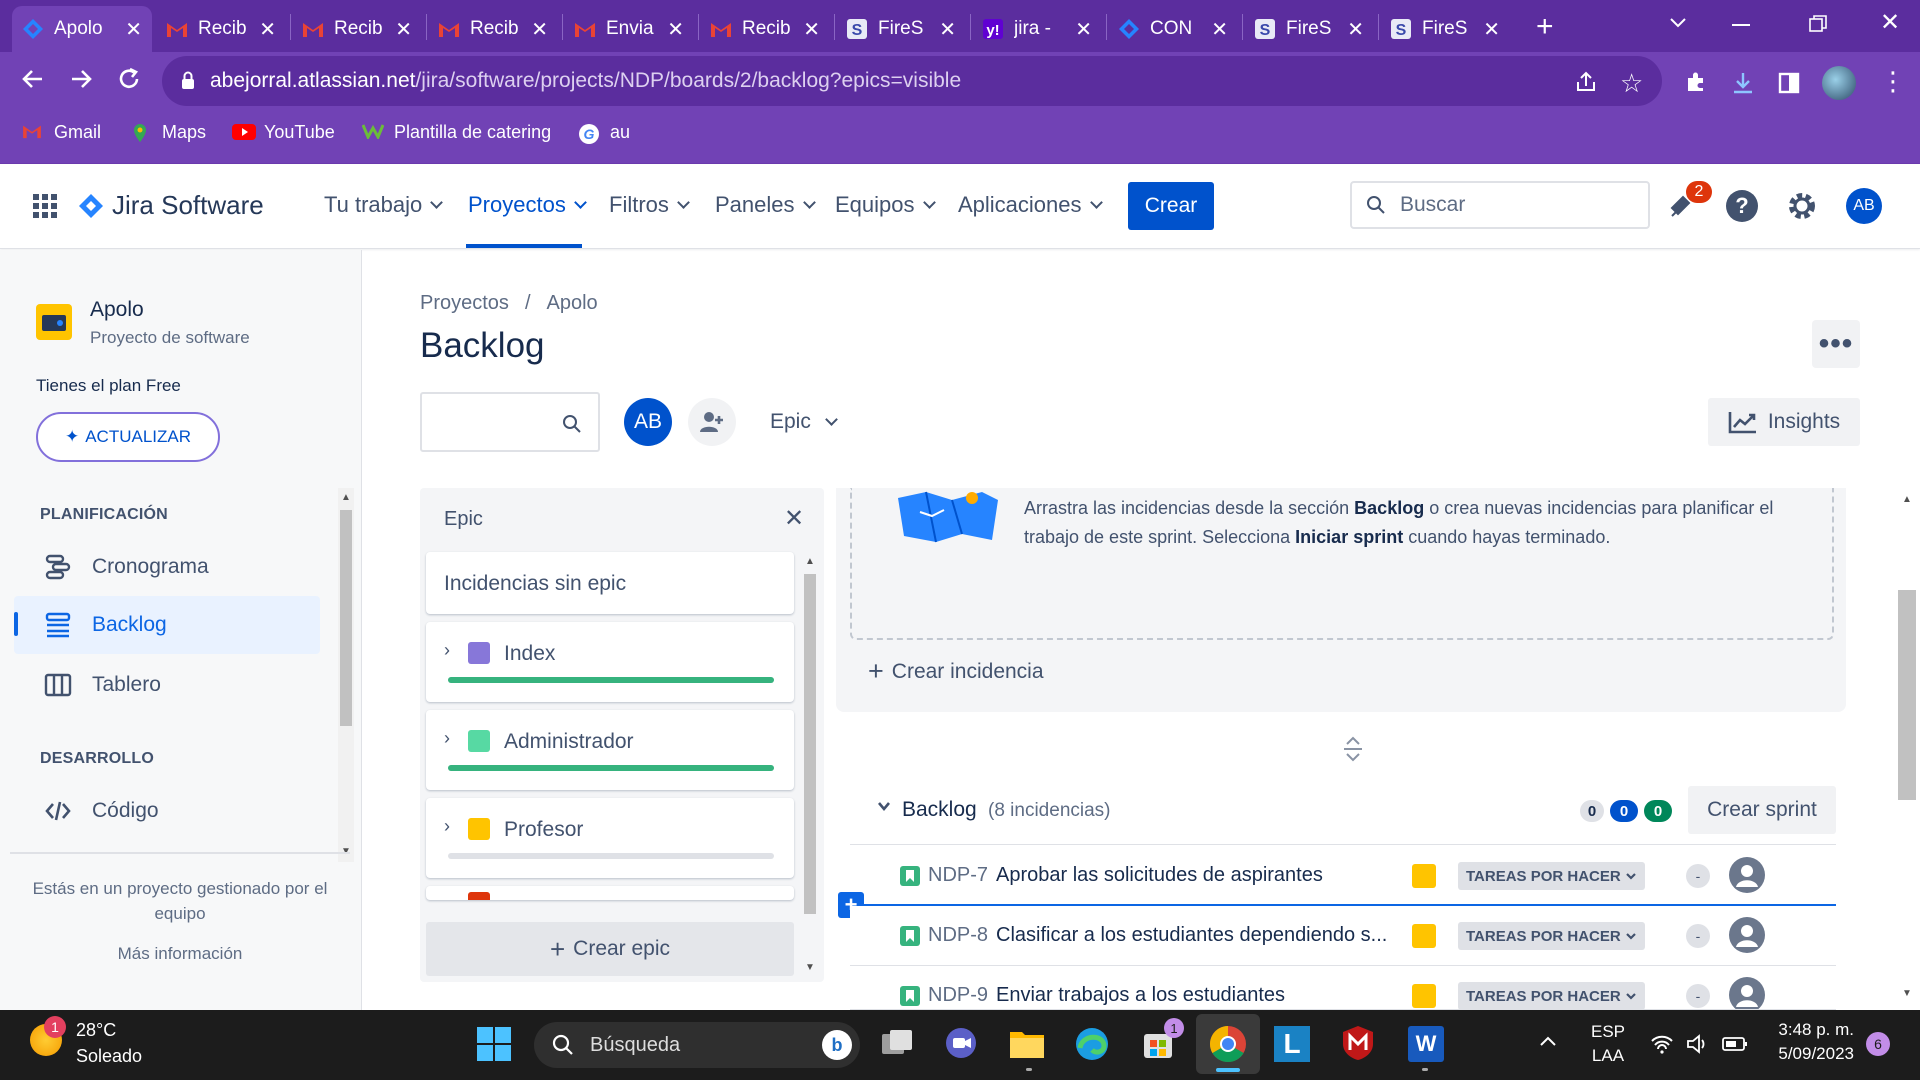 Image resolution: width=1920 pixels, height=1080 pixels. What do you see at coordinates (1662, 1044) in the screenshot?
I see `wifi-icon` at bounding box center [1662, 1044].